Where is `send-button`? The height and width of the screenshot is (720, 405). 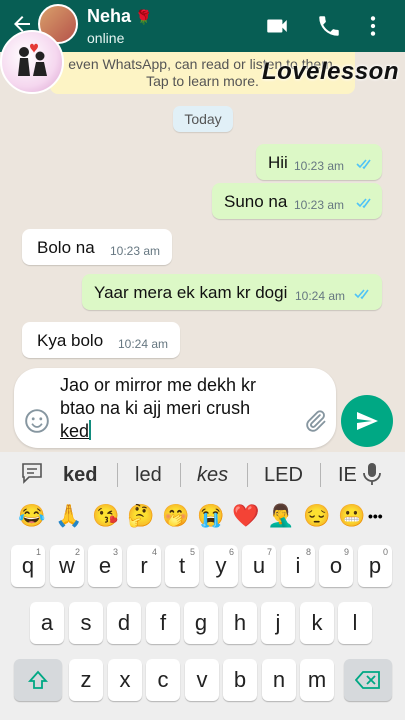
send-button is located at coordinates (367, 421).